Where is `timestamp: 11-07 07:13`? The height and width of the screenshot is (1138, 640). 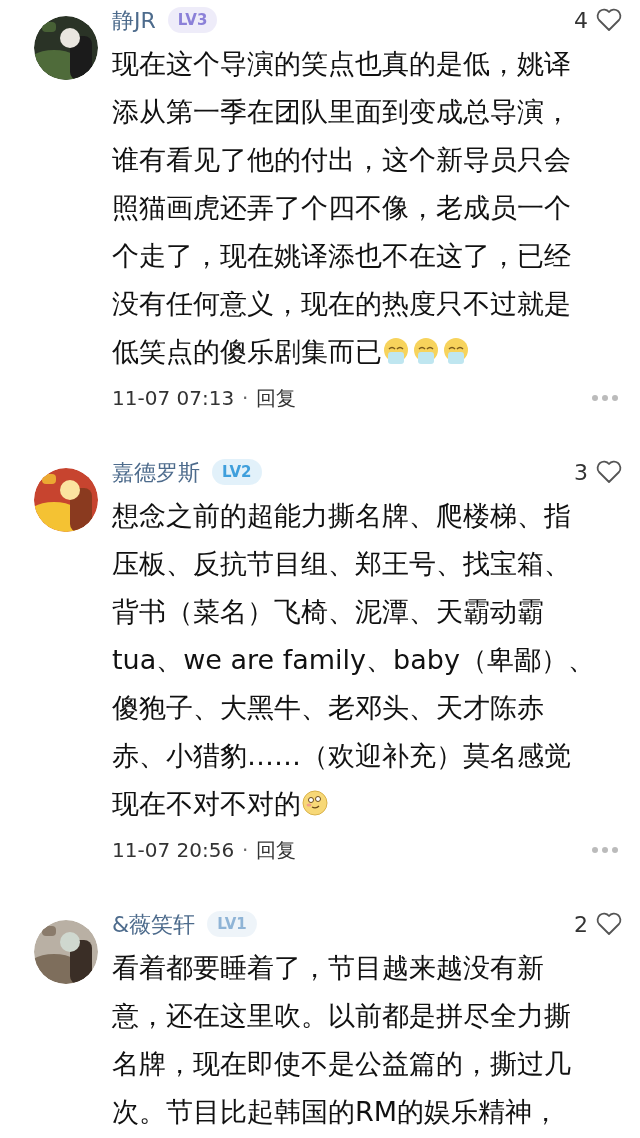
timestamp: 11-07 07:13 is located at coordinates (173, 398).